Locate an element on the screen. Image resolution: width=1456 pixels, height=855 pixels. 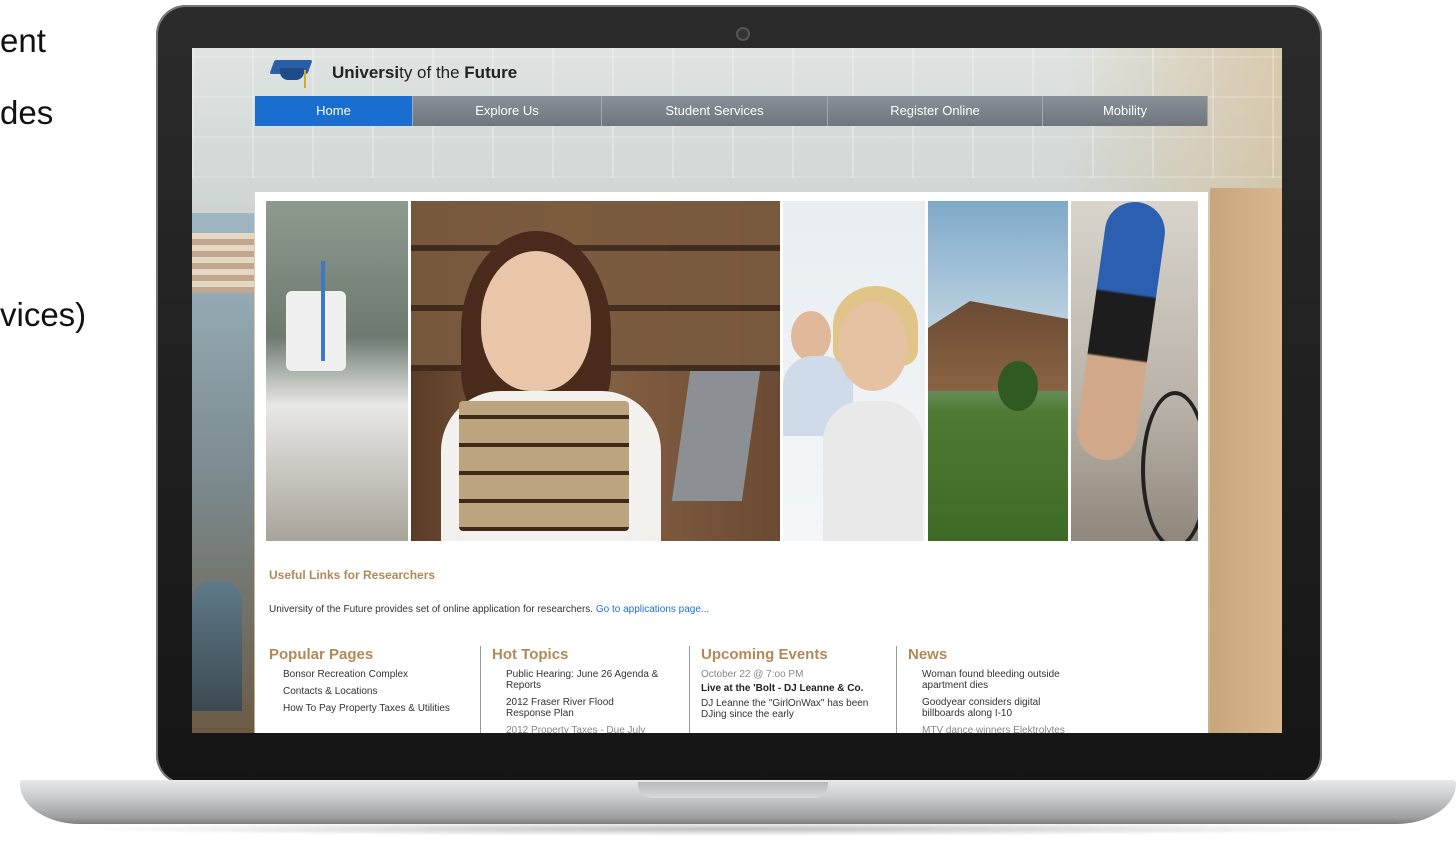
slide-text-fragment-3: vices) is located at coordinates (43, 314).